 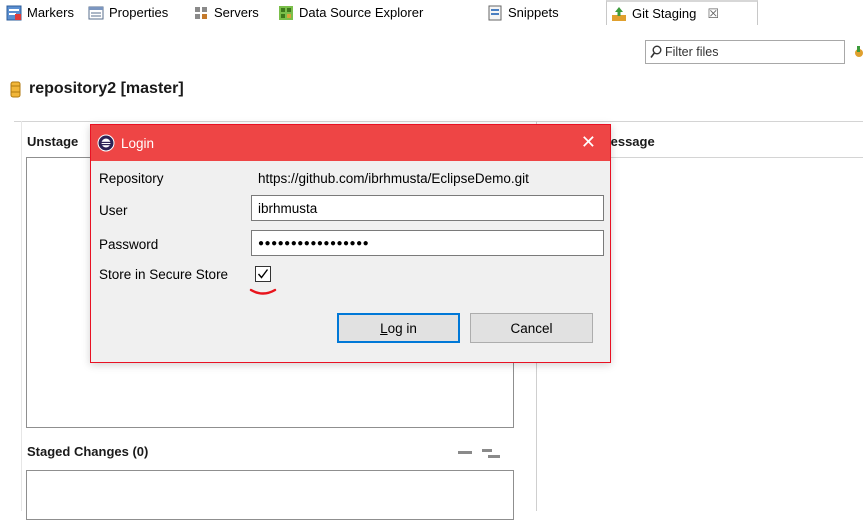 What do you see at coordinates (139, 12) in the screenshot?
I see `tab-label: Properties` at bounding box center [139, 12].